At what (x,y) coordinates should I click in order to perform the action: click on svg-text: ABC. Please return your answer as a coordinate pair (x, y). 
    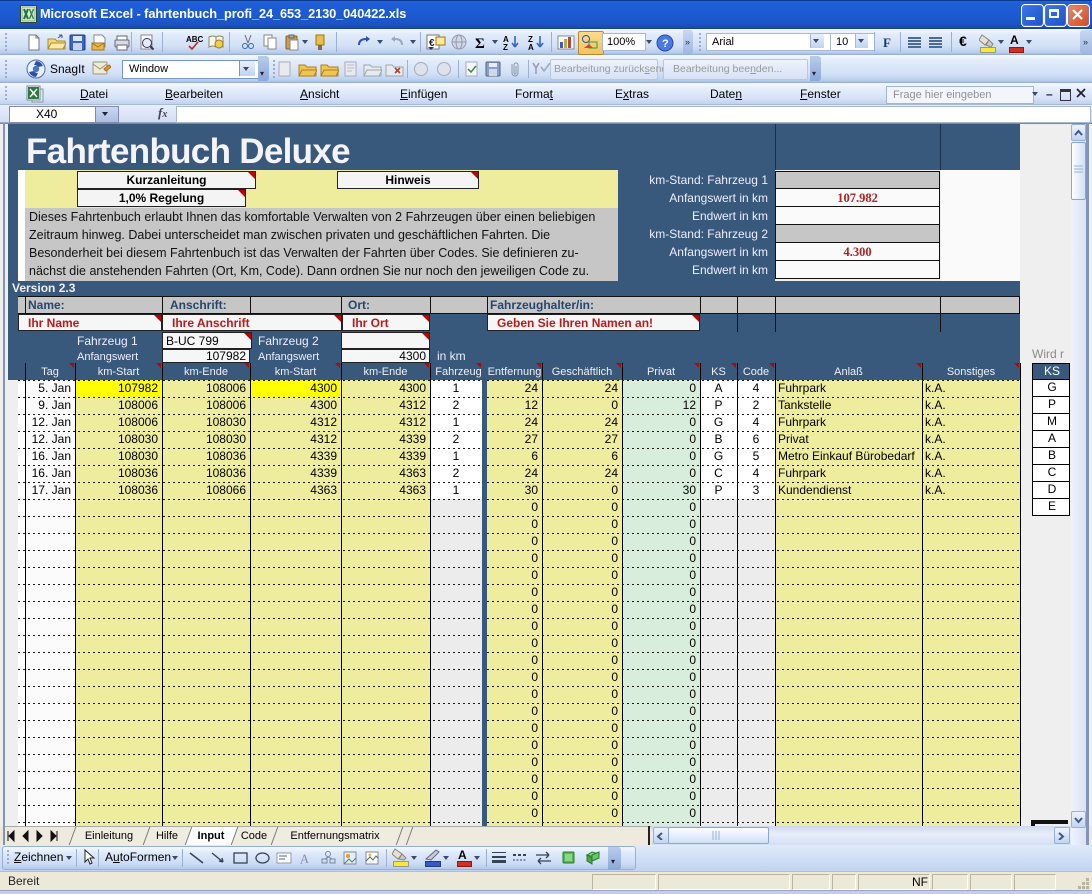
    Looking at the image, I should click on (195, 39).